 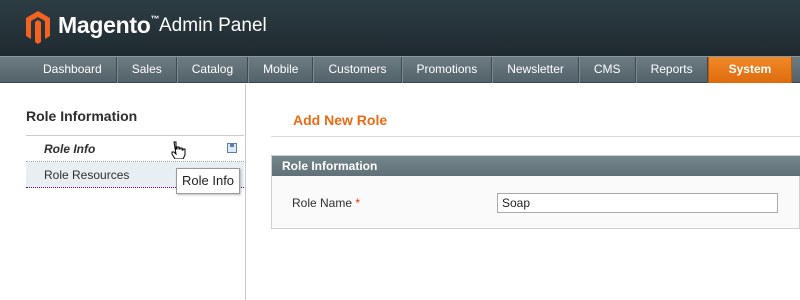 I want to click on nav-system: System, so click(x=750, y=70).